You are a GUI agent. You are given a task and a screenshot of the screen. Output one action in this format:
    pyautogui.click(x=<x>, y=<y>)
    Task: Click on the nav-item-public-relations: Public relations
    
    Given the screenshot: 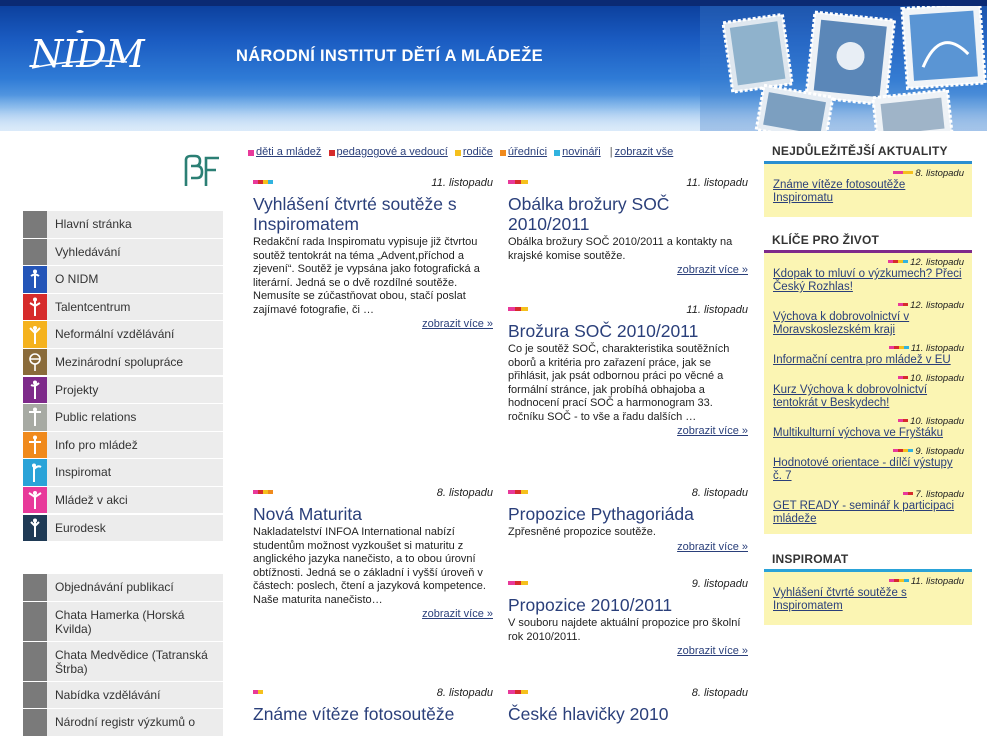 What is the action you would take?
    pyautogui.click(x=123, y=417)
    